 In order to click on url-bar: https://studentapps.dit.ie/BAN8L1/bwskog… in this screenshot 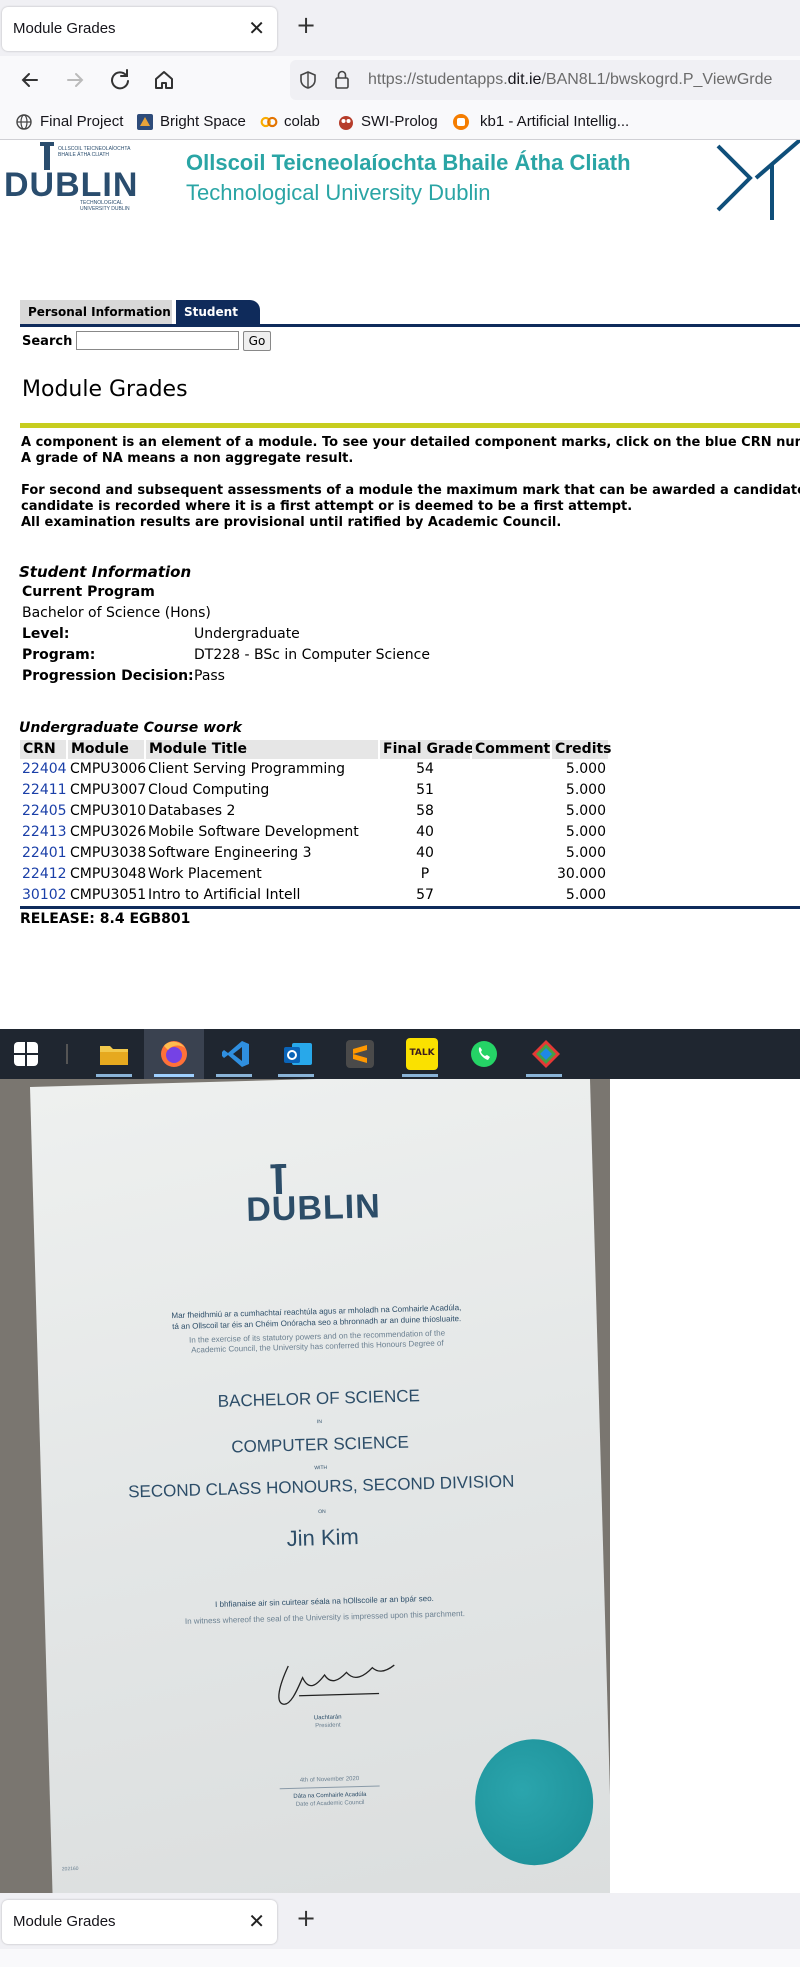, I will do `click(545, 80)`.